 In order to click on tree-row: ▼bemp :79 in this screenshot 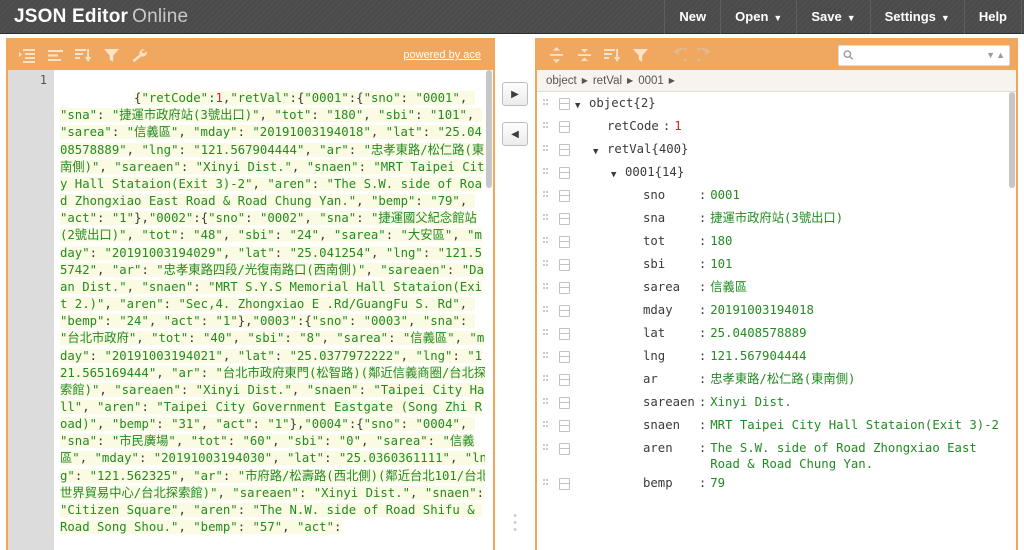, I will do `click(776, 483)`.